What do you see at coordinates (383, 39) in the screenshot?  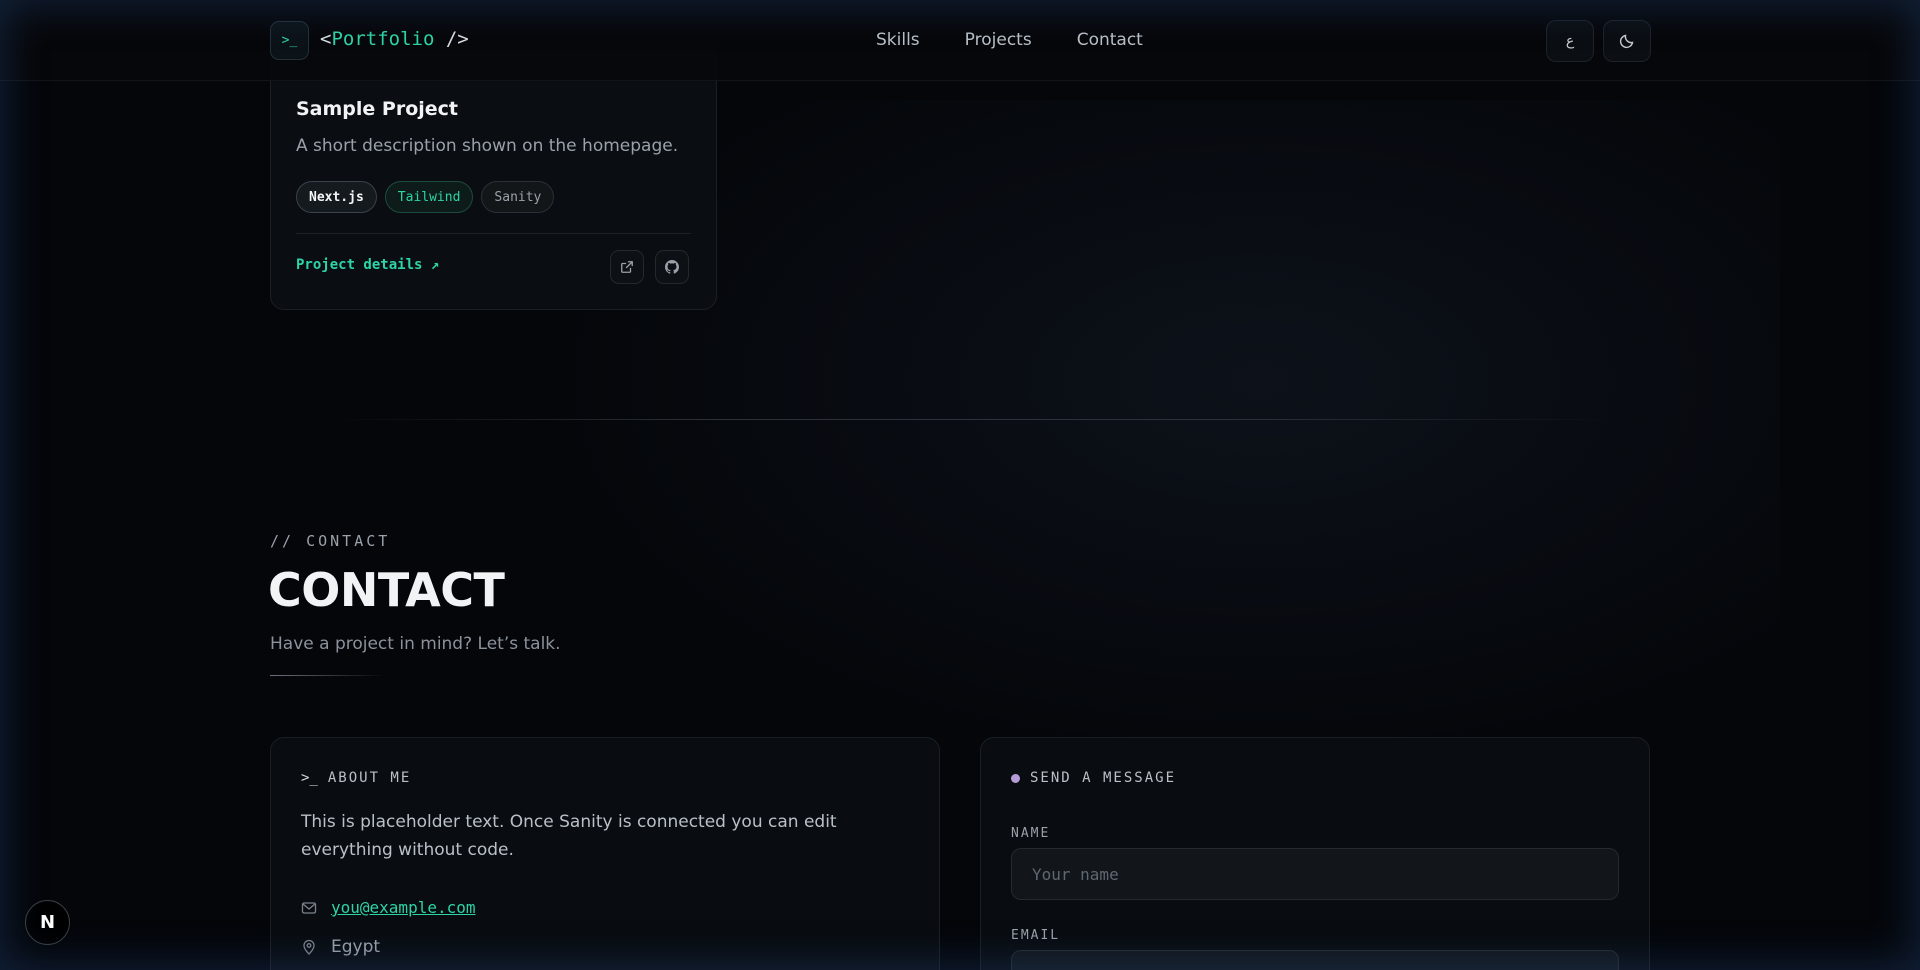 I see `logo-name: Portfolio` at bounding box center [383, 39].